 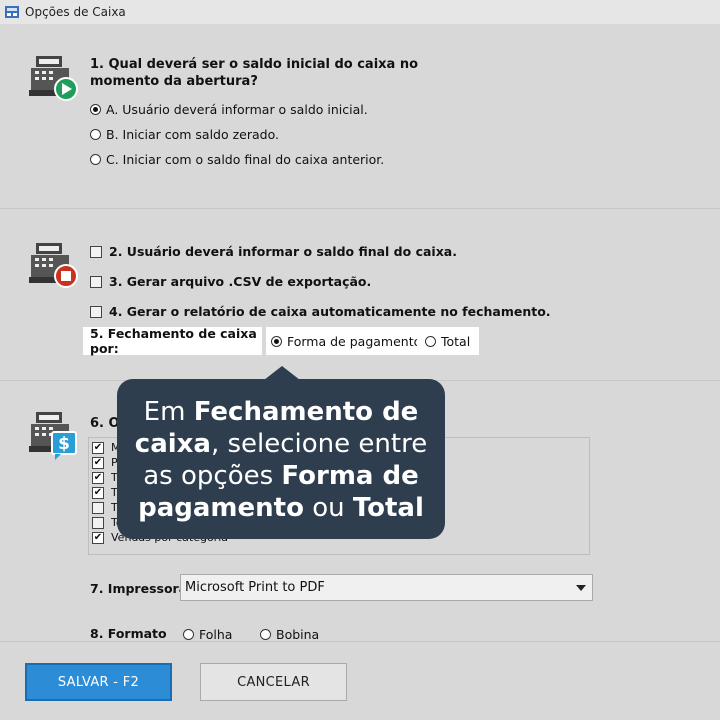 What do you see at coordinates (139, 588) in the screenshot?
I see `printer-label: 7. Impressora` at bounding box center [139, 588].